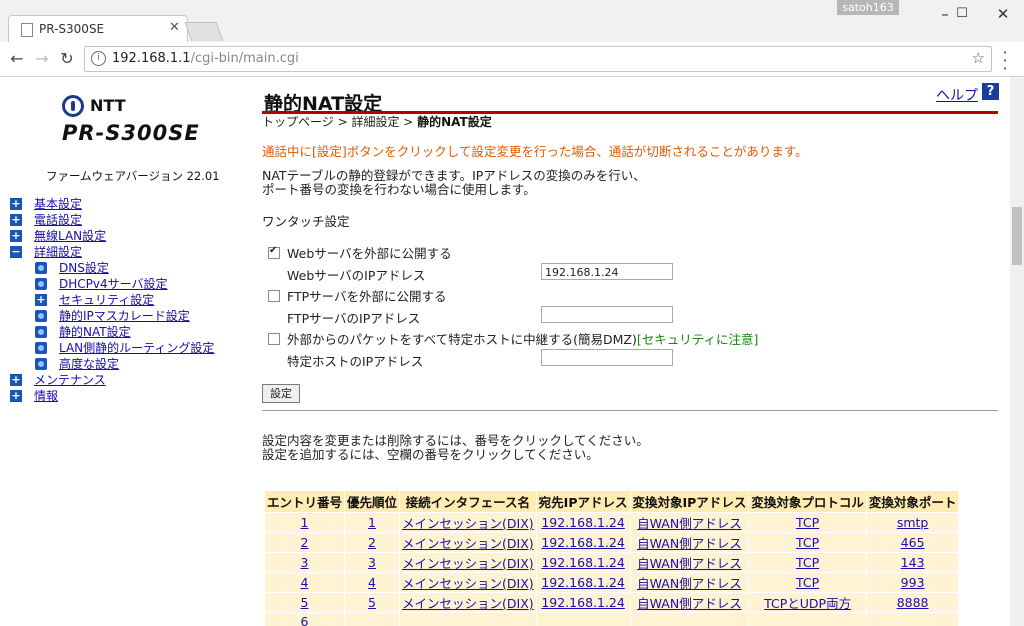 The width and height of the screenshot is (1024, 626). What do you see at coordinates (978, 58) in the screenshot?
I see `bookmark-star-icon: ☆` at bounding box center [978, 58].